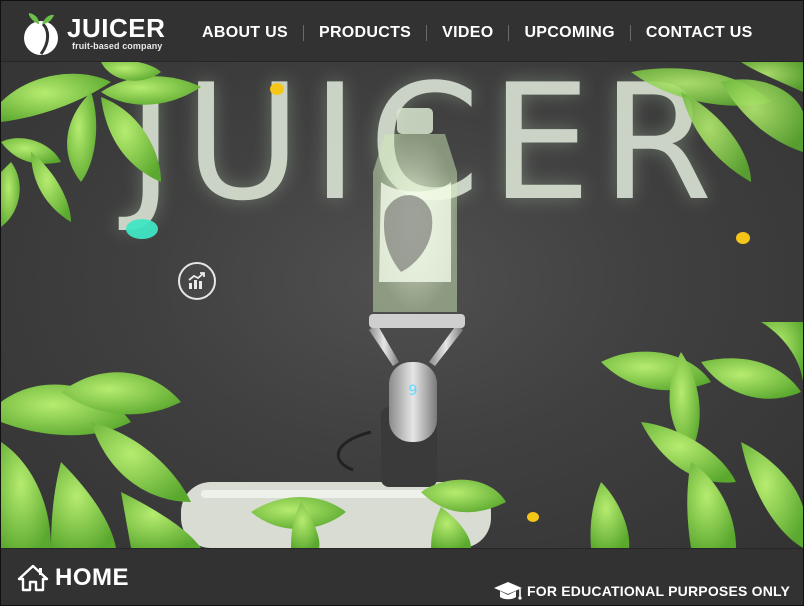  I want to click on leaf-cluster-top-left, so click(101, 144).